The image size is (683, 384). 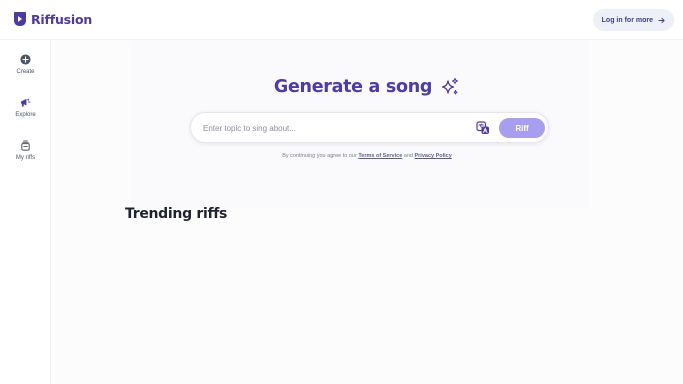 What do you see at coordinates (450, 86) in the screenshot?
I see `sparkles-icon` at bounding box center [450, 86].